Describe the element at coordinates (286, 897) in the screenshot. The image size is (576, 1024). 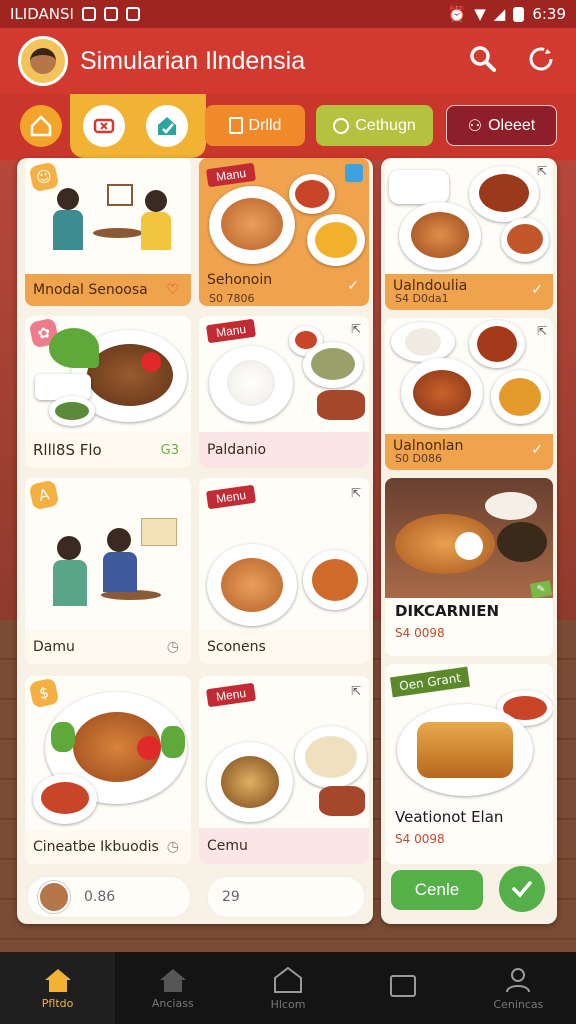
I see `score-chip: 29` at that location.